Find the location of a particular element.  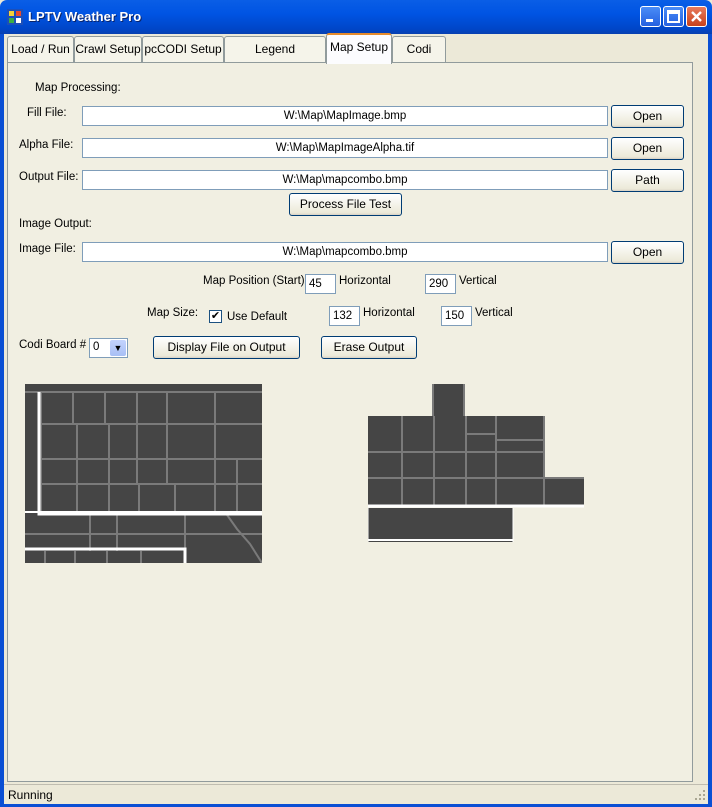

erase-output-button: Erase Output is located at coordinates (369, 347).